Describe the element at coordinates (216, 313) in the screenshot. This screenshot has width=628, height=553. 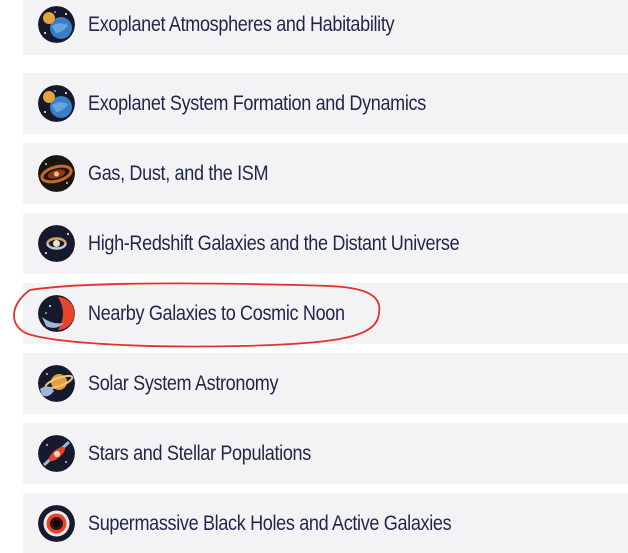
I see `topic-label: Nearby Galaxies to Cosmic Noon` at that location.